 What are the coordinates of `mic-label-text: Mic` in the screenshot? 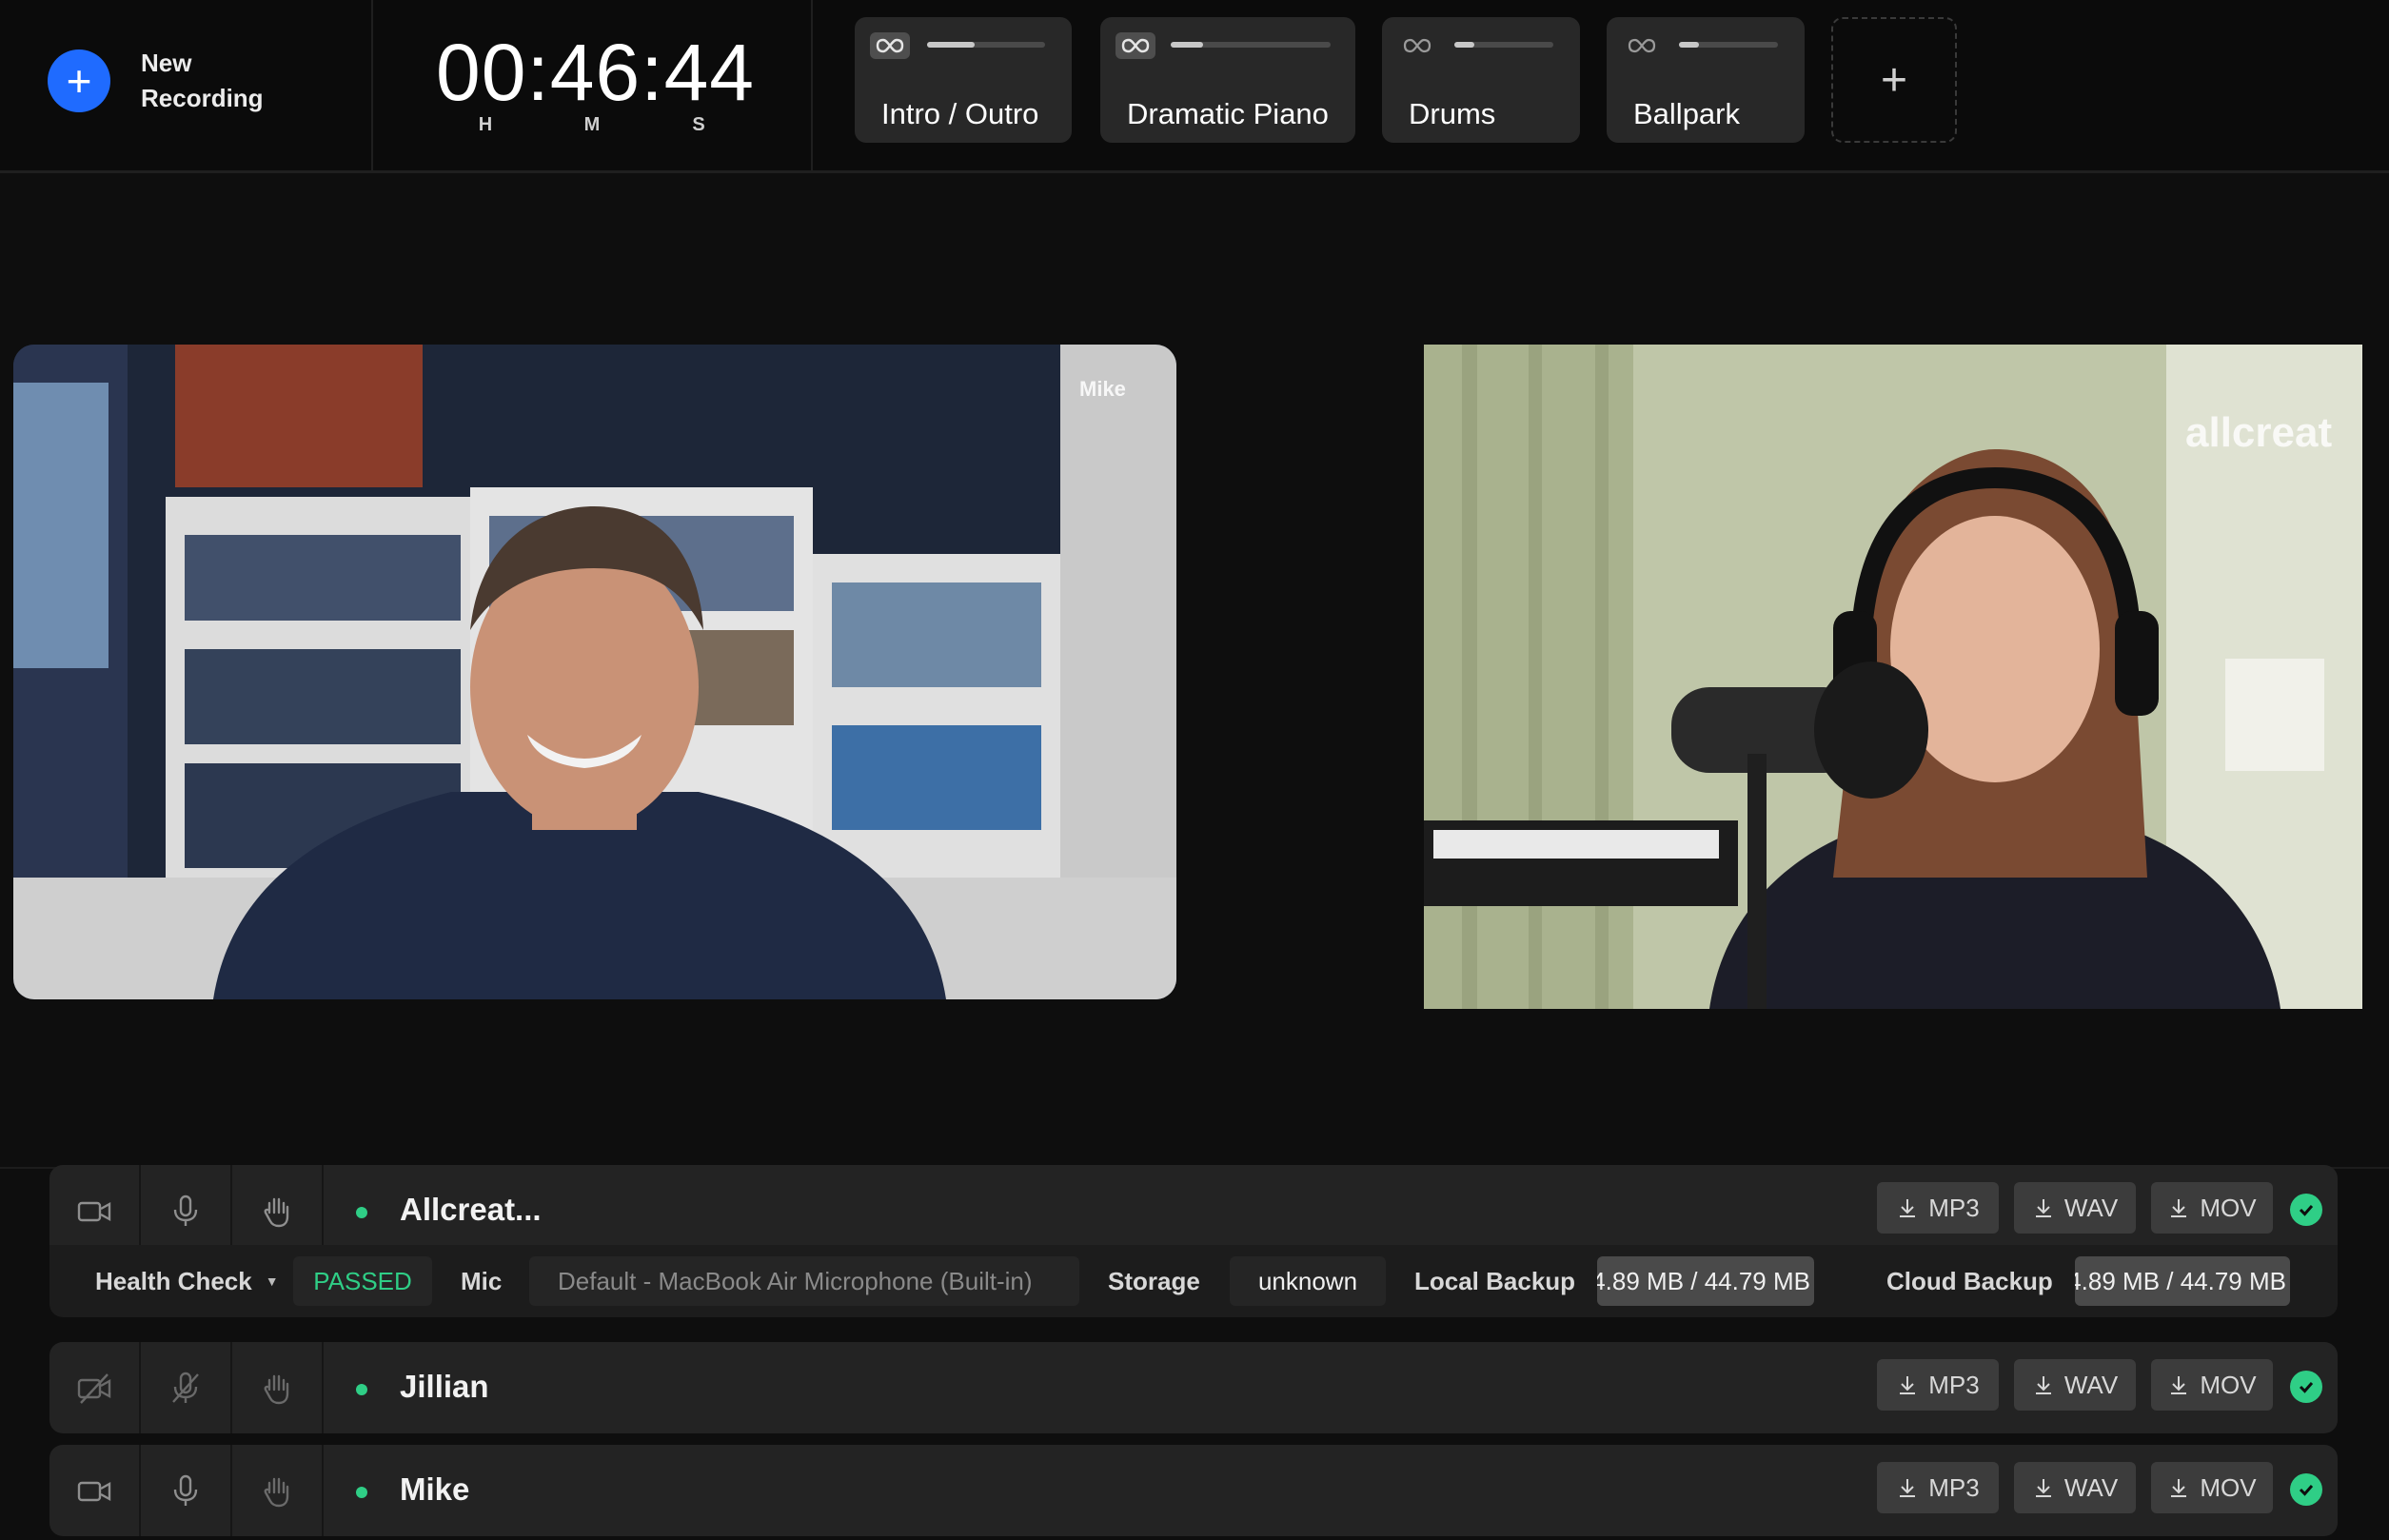 It's located at (482, 1280).